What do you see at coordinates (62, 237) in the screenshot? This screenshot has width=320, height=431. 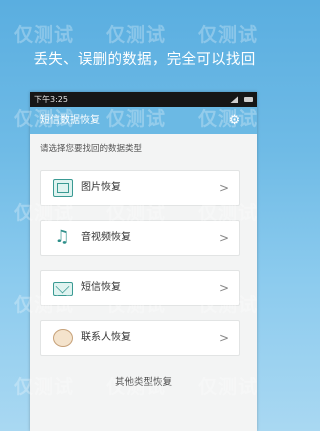 I see `music-note-icon: ♫` at bounding box center [62, 237].